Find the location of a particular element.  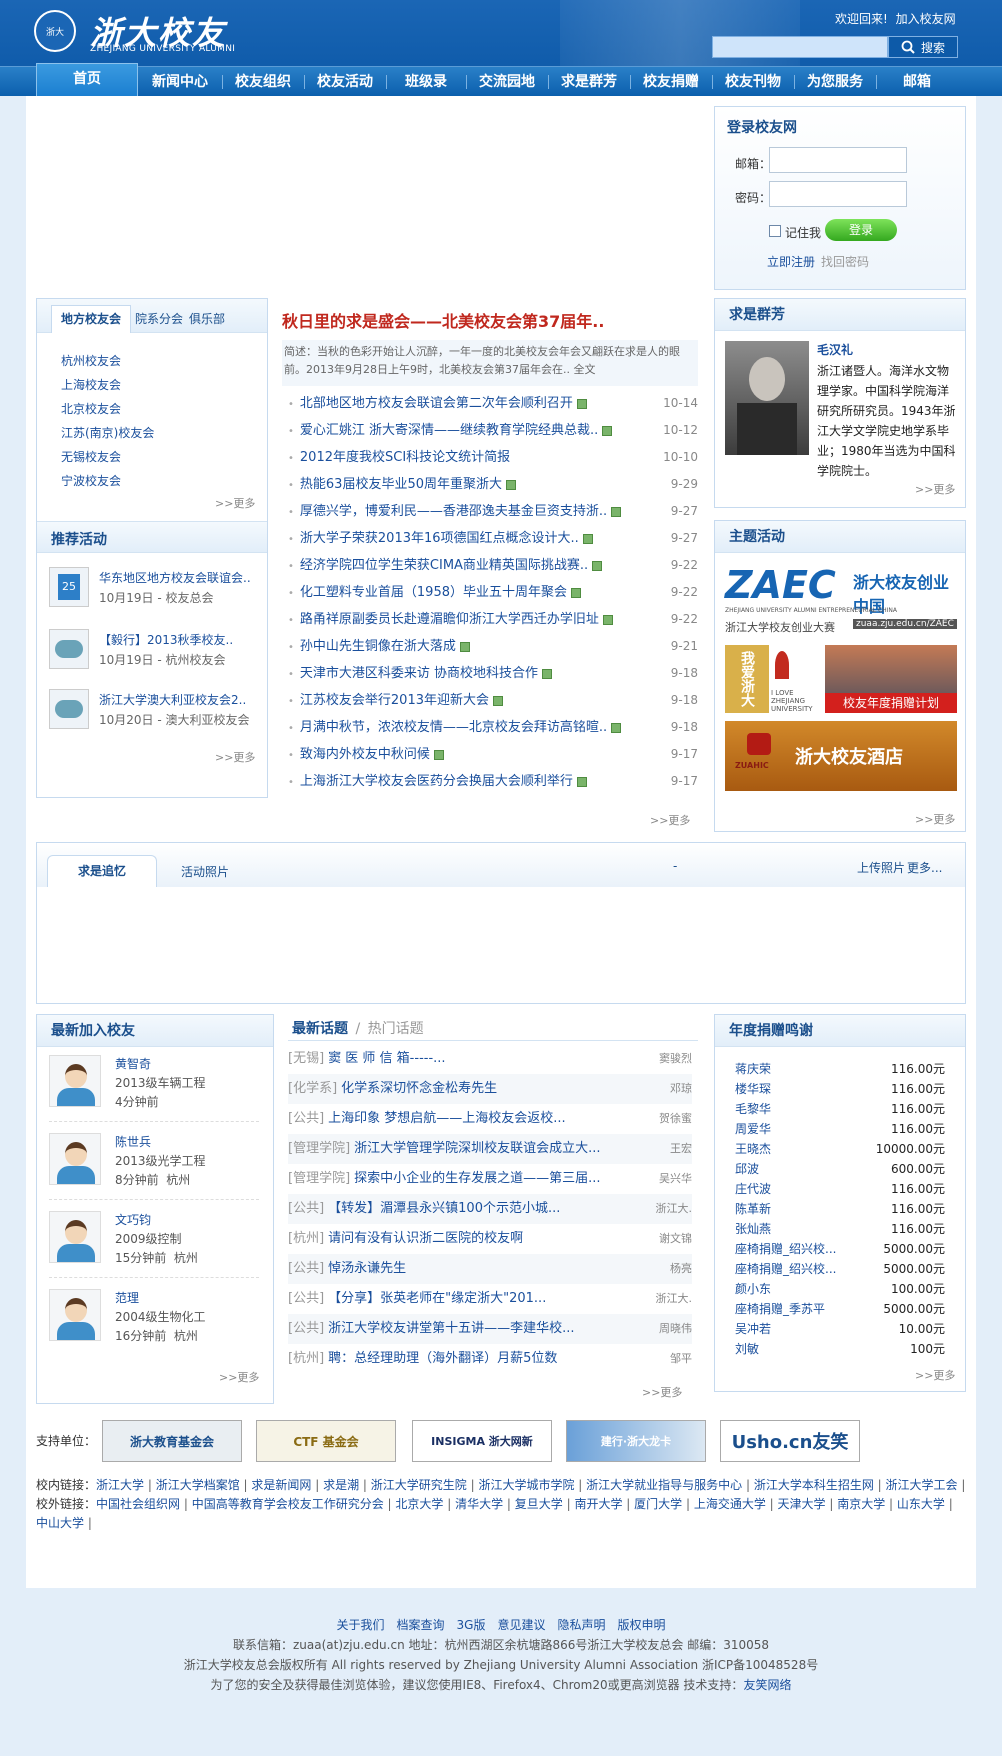

news-item: • 月满中秋节，浓浓校友情——北京校友会拜访高铭暄.. 9-18 is located at coordinates (493, 727).